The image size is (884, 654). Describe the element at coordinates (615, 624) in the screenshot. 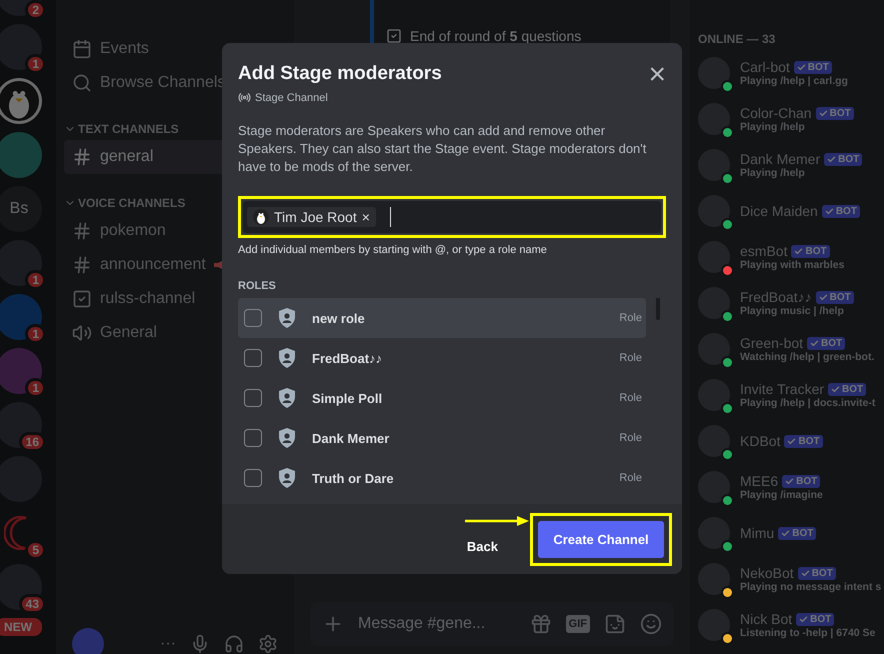

I see `sticker-icon` at that location.